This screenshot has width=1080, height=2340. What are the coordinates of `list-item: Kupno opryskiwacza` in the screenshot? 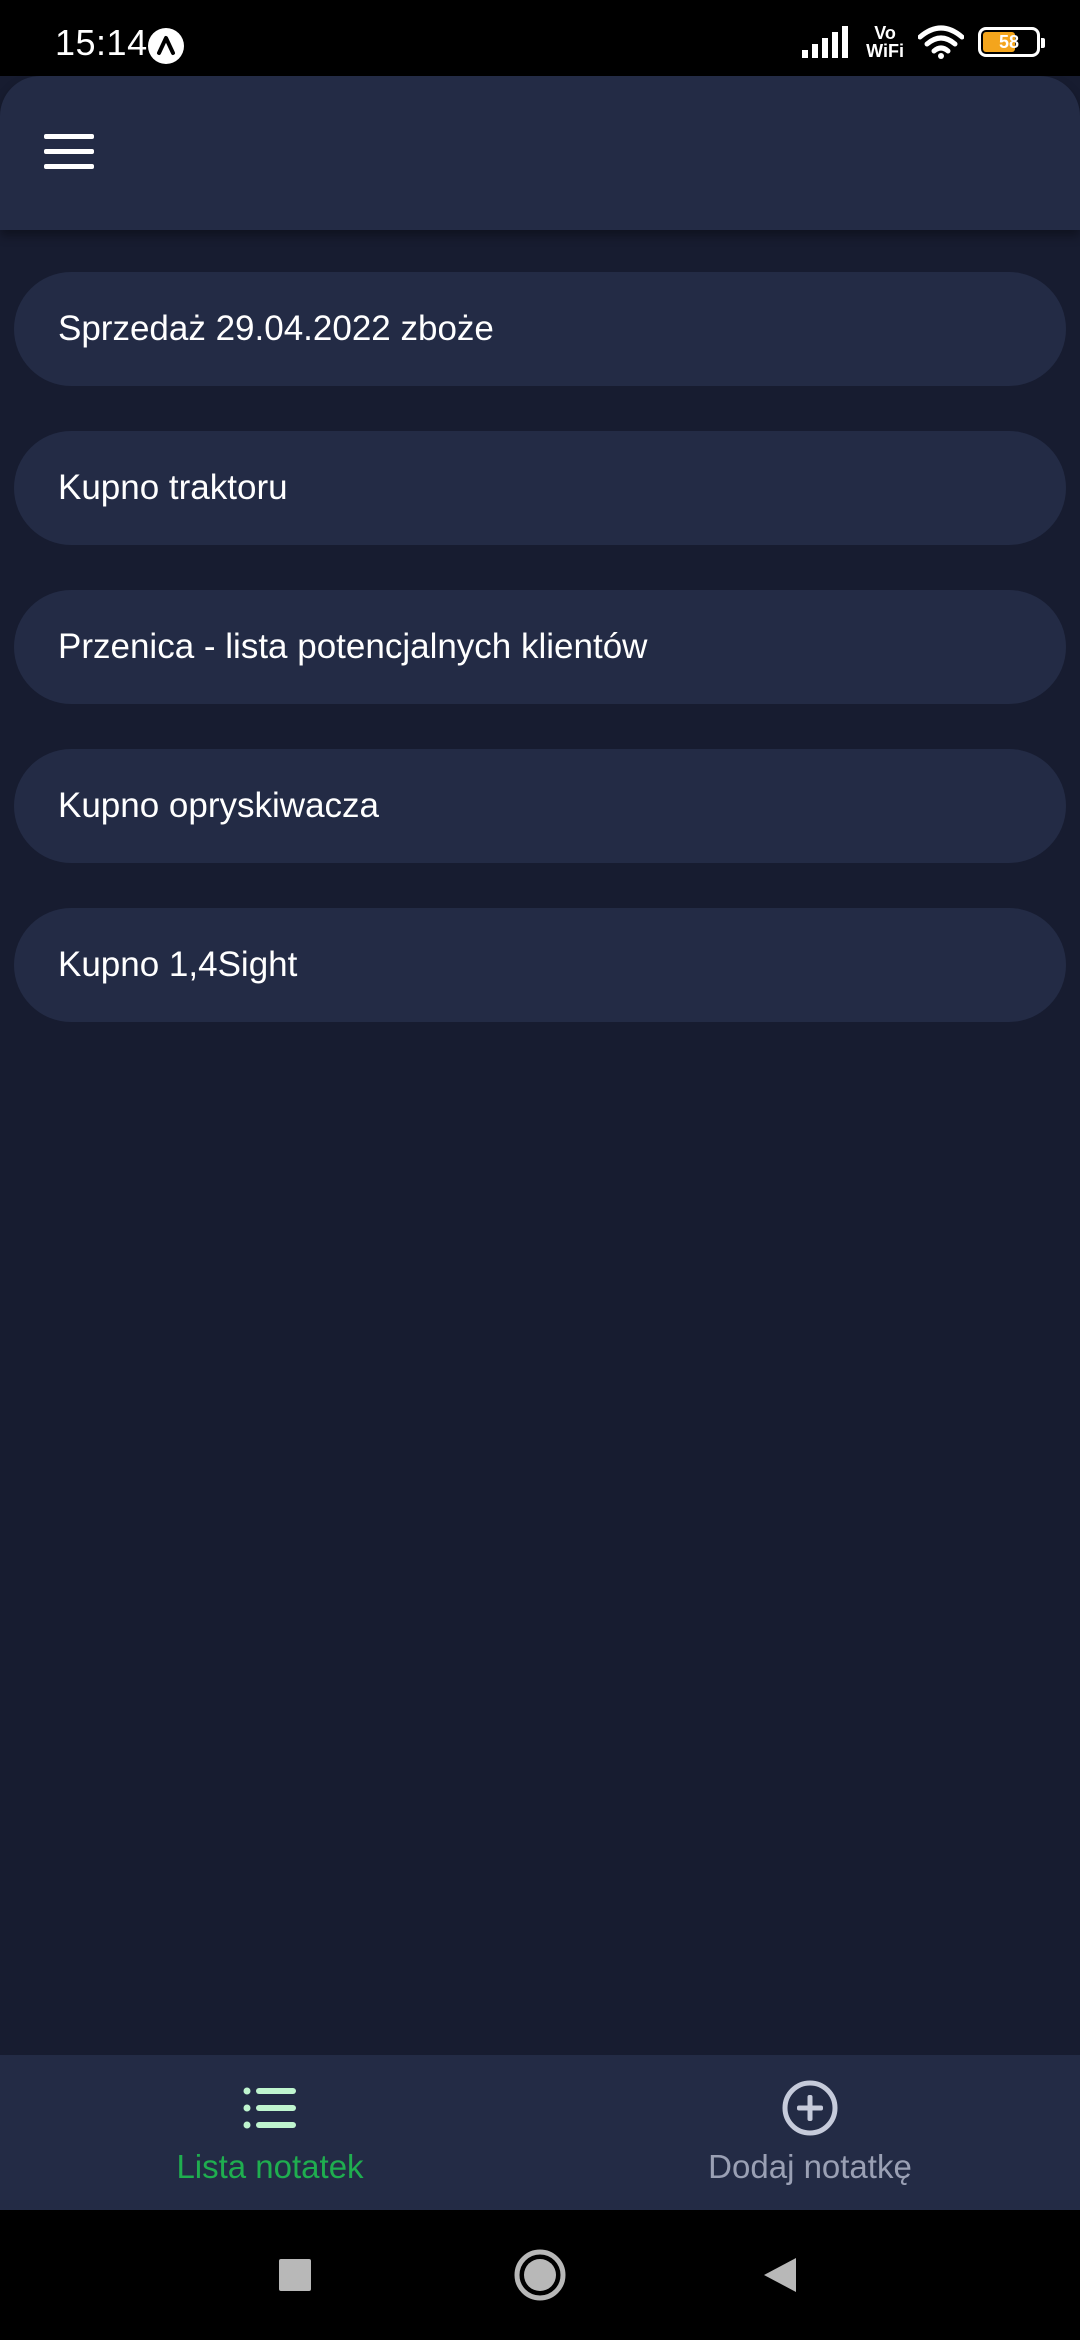 It's located at (540, 806).